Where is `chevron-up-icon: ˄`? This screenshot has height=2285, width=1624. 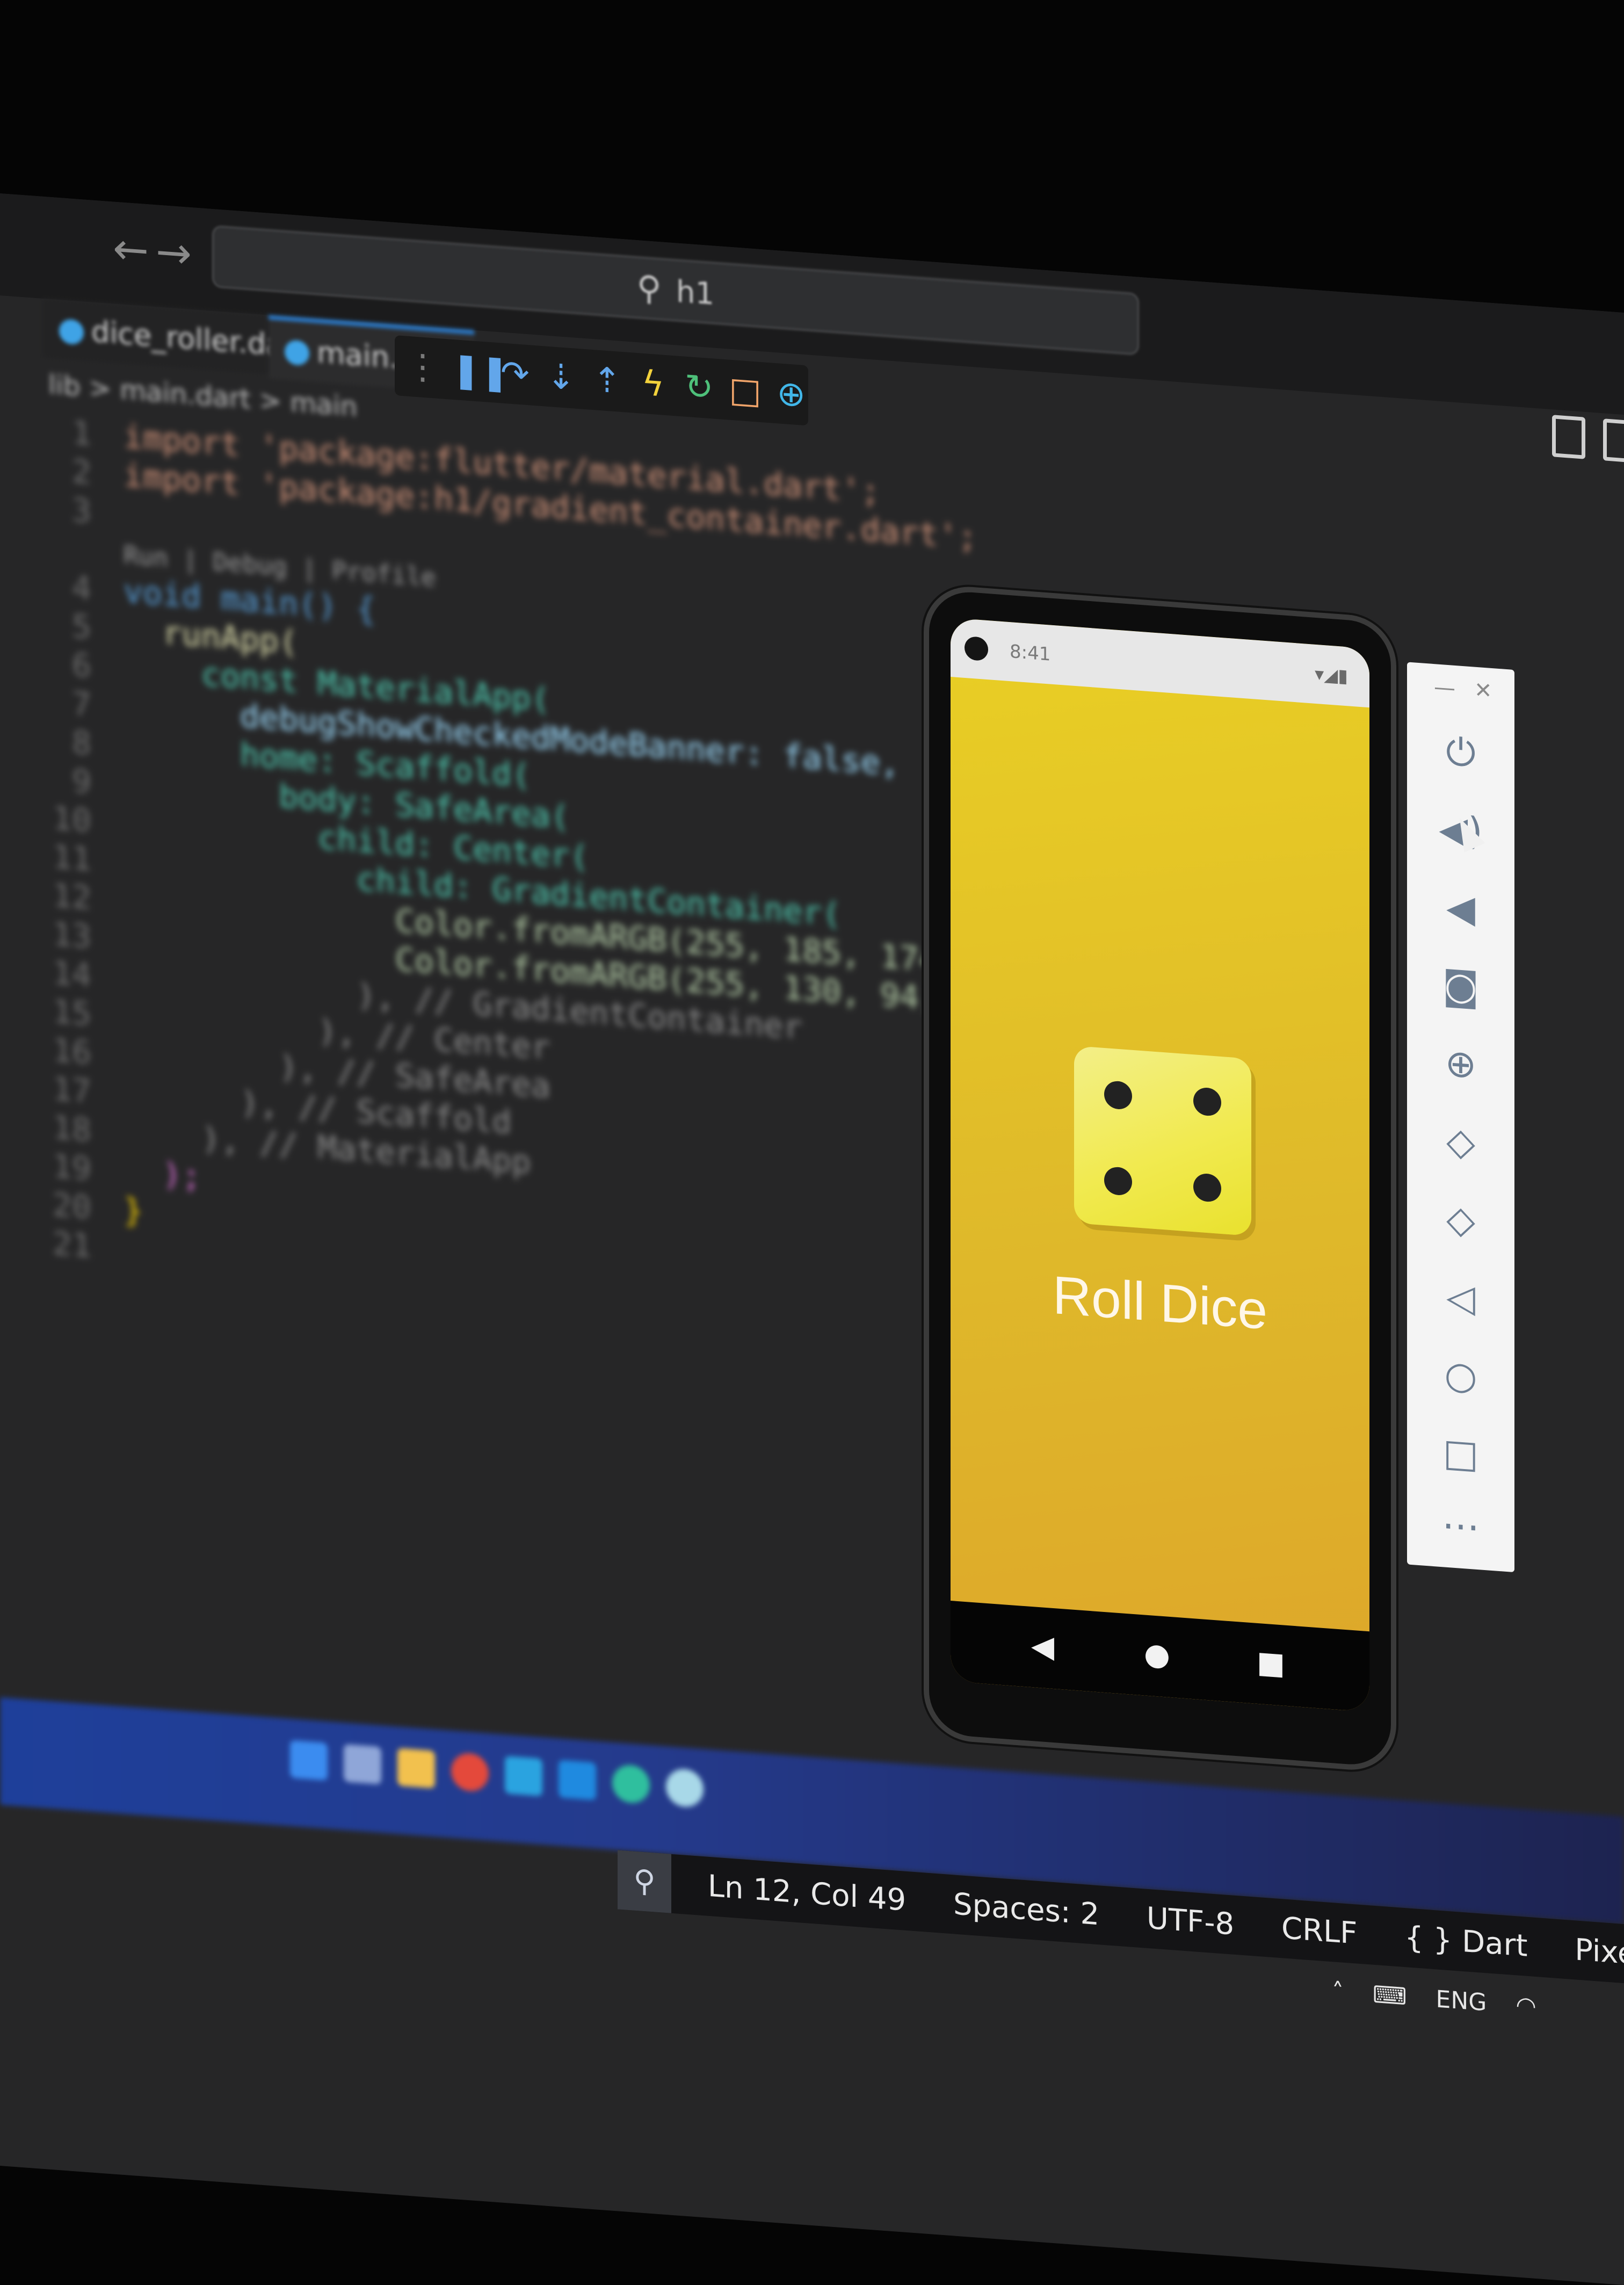 chevron-up-icon: ˄ is located at coordinates (1338, 1992).